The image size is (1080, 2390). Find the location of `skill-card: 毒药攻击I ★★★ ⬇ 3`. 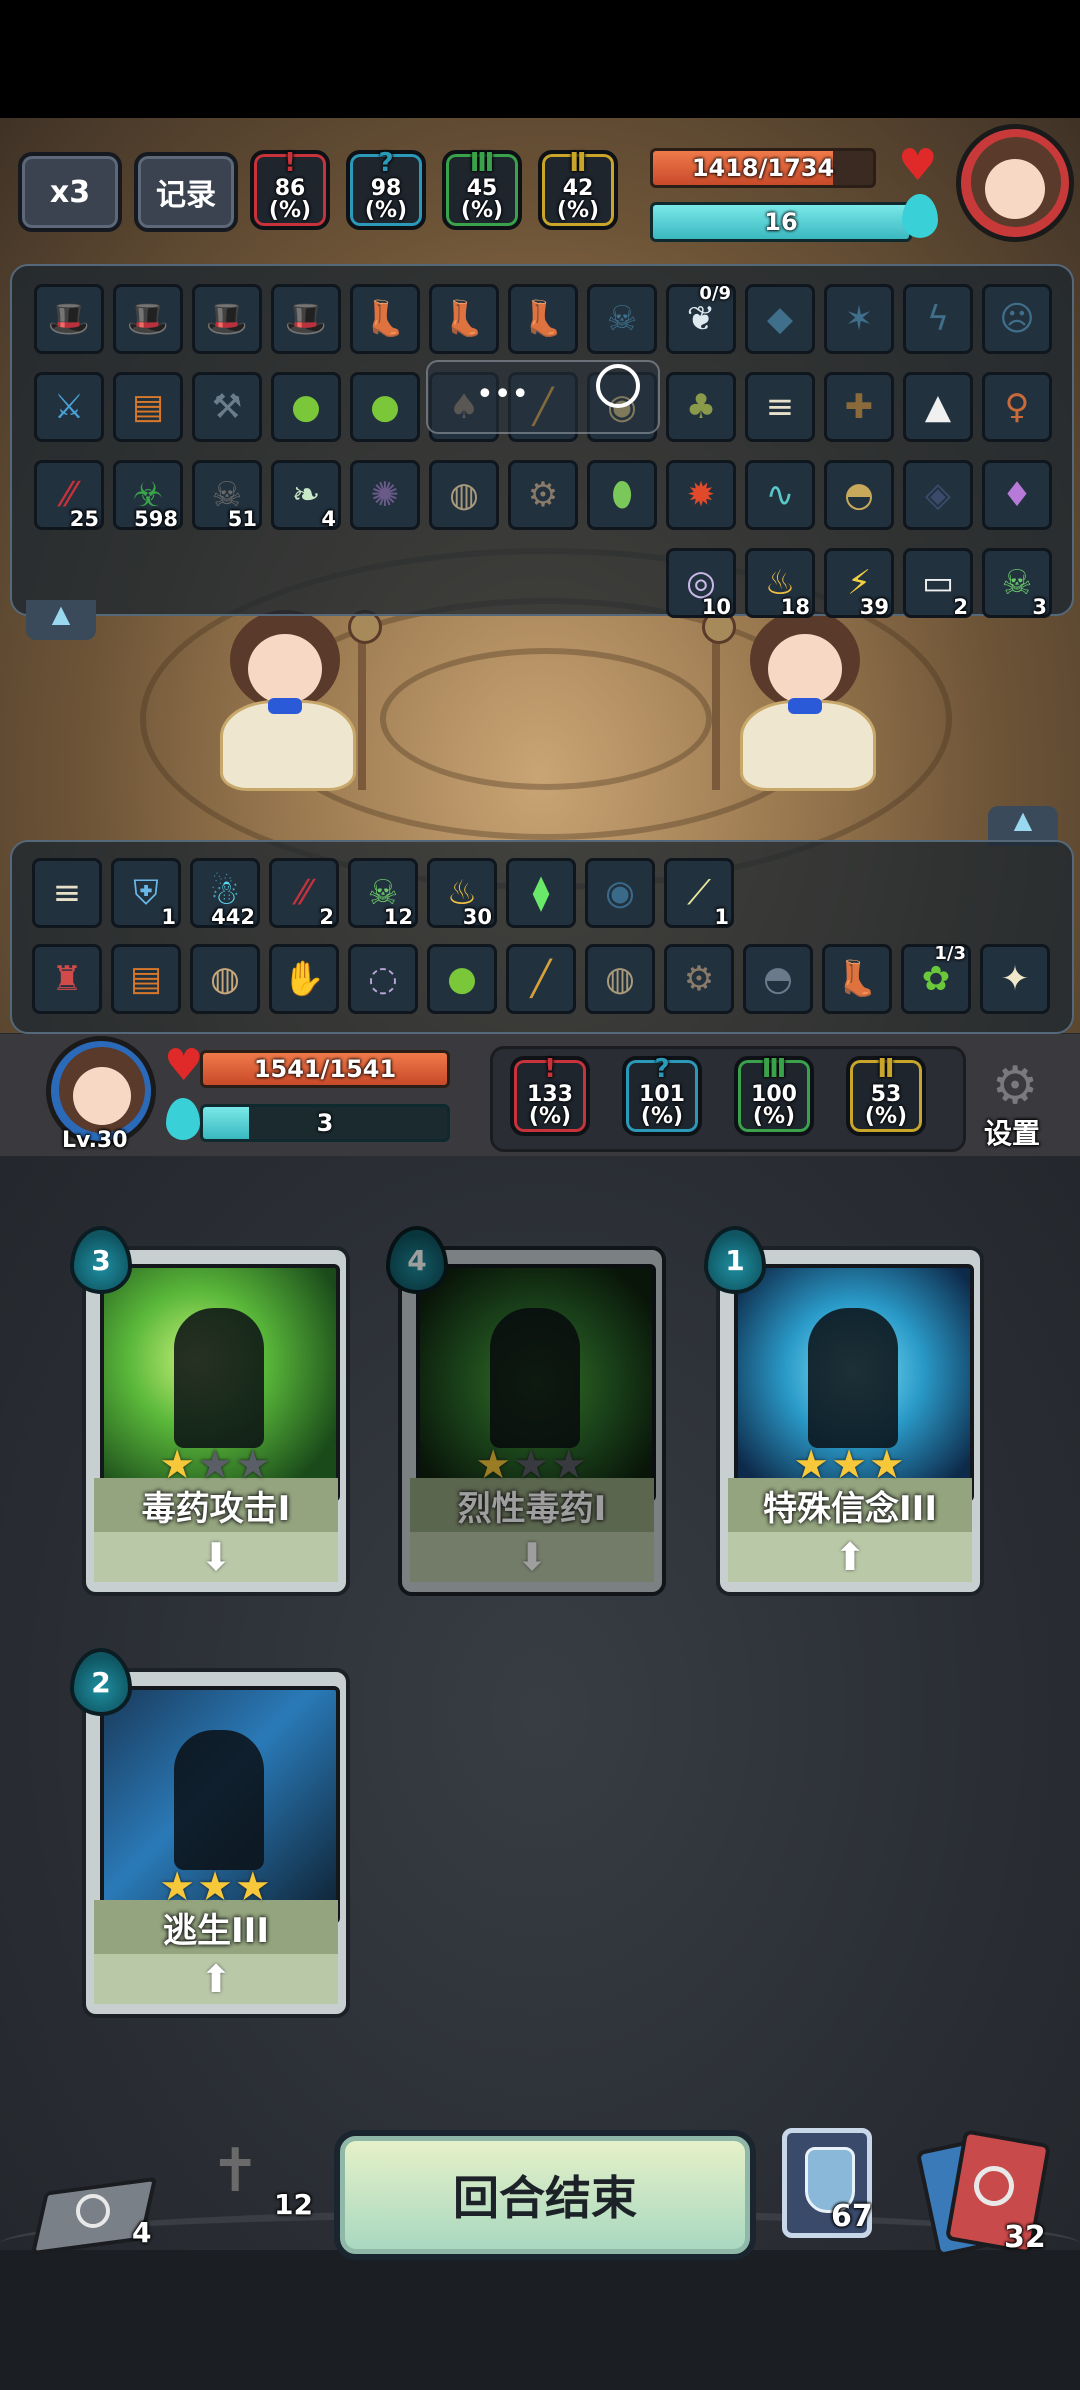

skill-card: 毒药攻击I ★★★ ⬇ 3 is located at coordinates (210, 1411).